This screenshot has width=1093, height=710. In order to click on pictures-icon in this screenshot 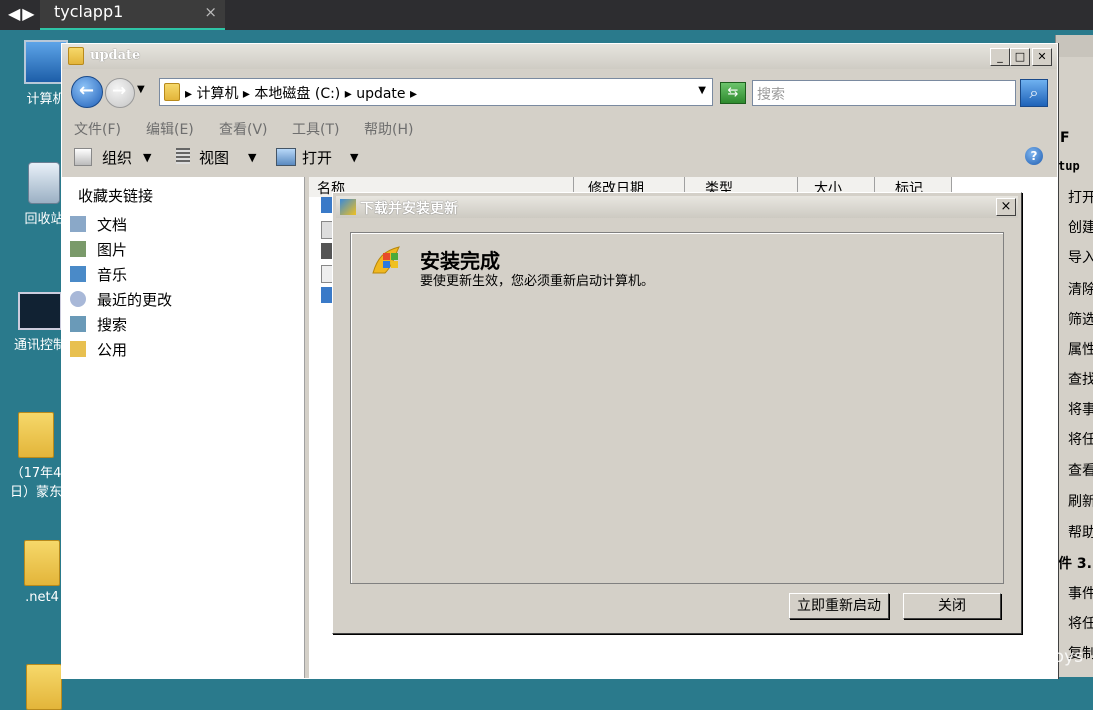, I will do `click(78, 249)`.